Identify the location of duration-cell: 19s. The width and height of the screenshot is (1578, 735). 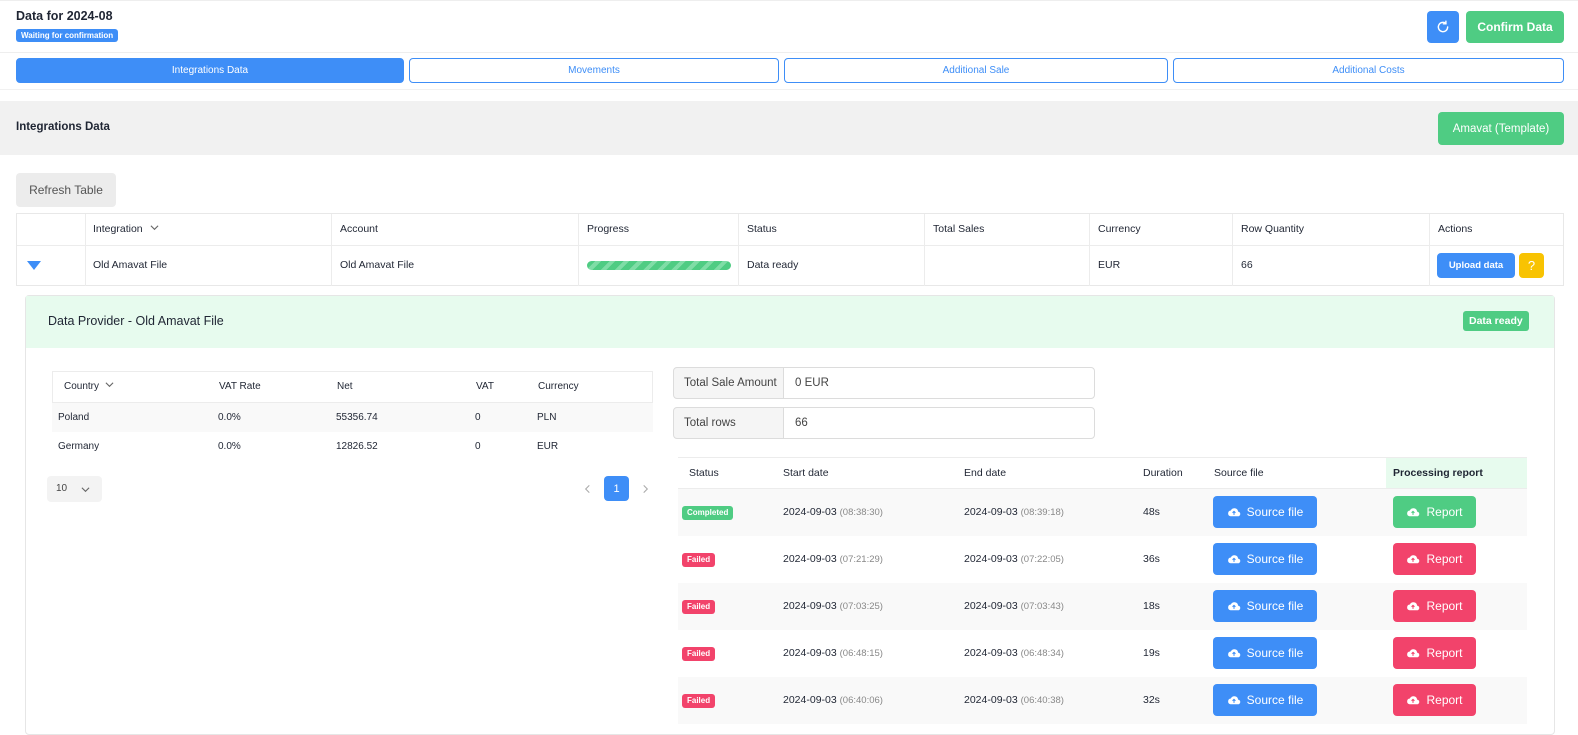
(1151, 653).